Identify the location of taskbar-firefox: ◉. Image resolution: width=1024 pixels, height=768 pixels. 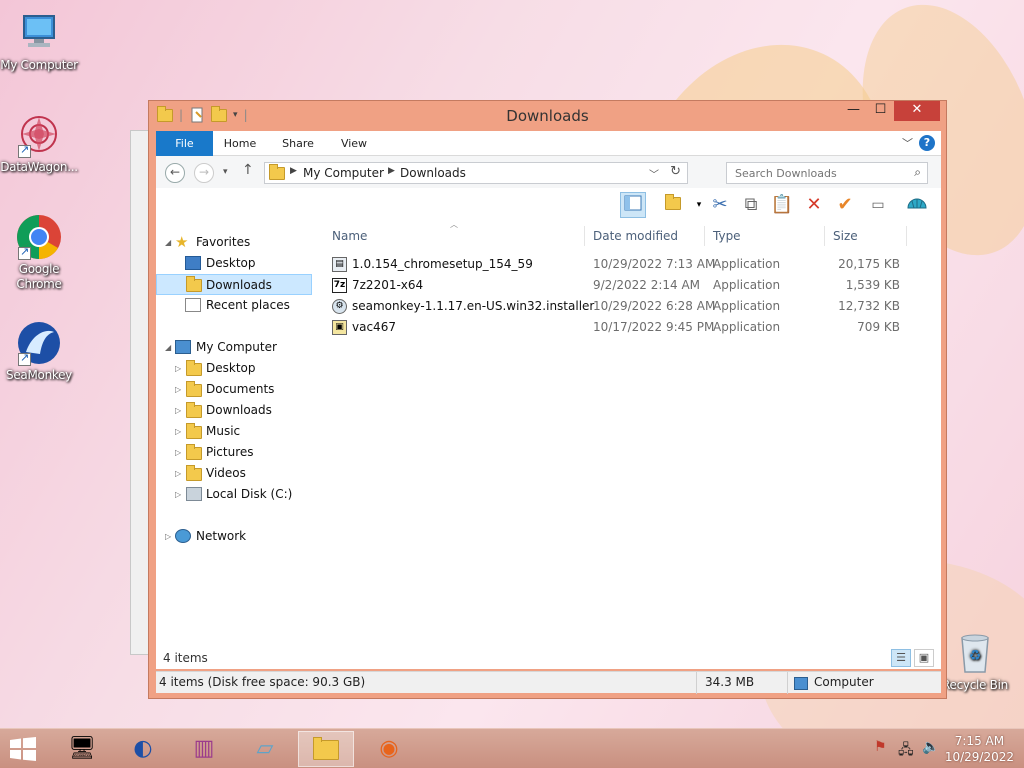
(389, 749).